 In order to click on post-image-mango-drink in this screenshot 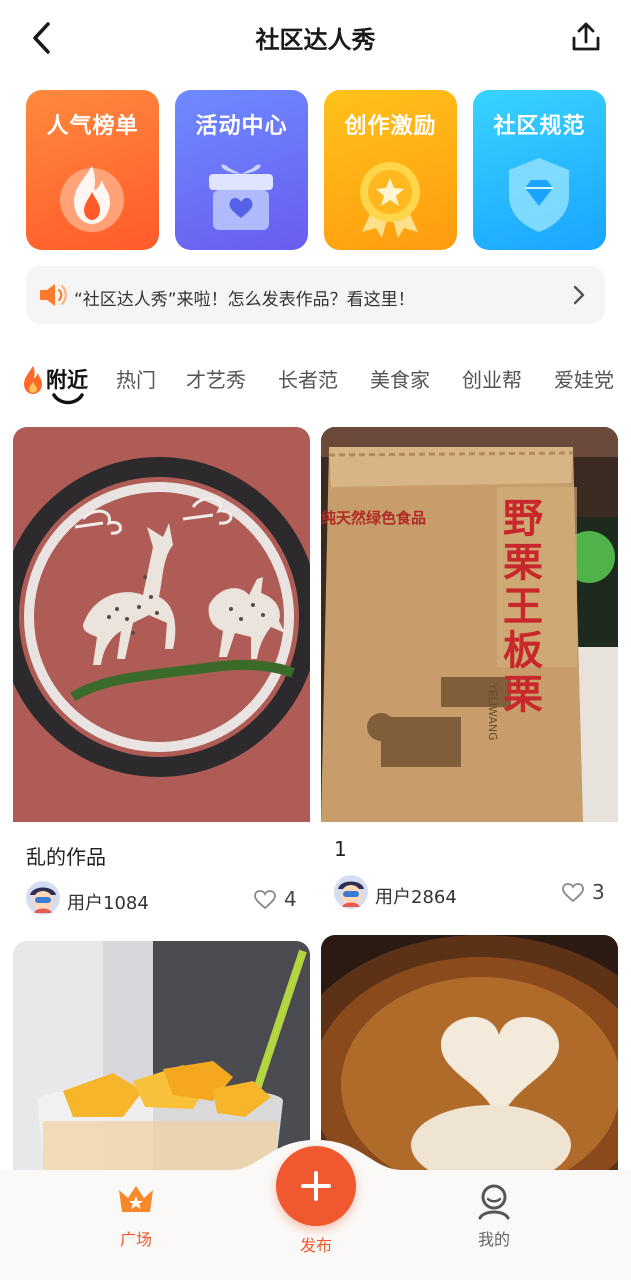, I will do `click(161, 1056)`.